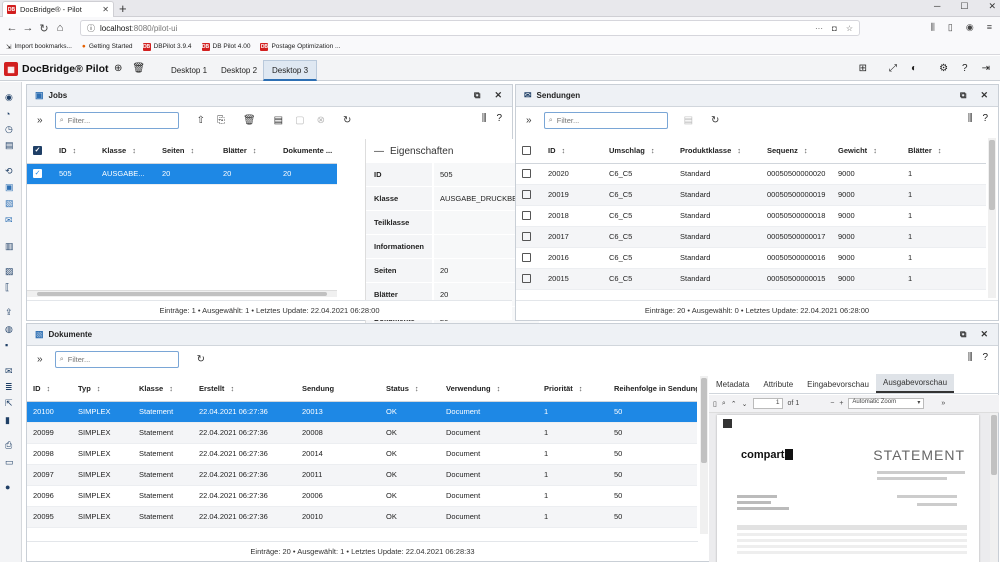 This screenshot has width=1000, height=562. What do you see at coordinates (107, 46) in the screenshot?
I see `bookmark-getting-started: ● Getting Started` at bounding box center [107, 46].